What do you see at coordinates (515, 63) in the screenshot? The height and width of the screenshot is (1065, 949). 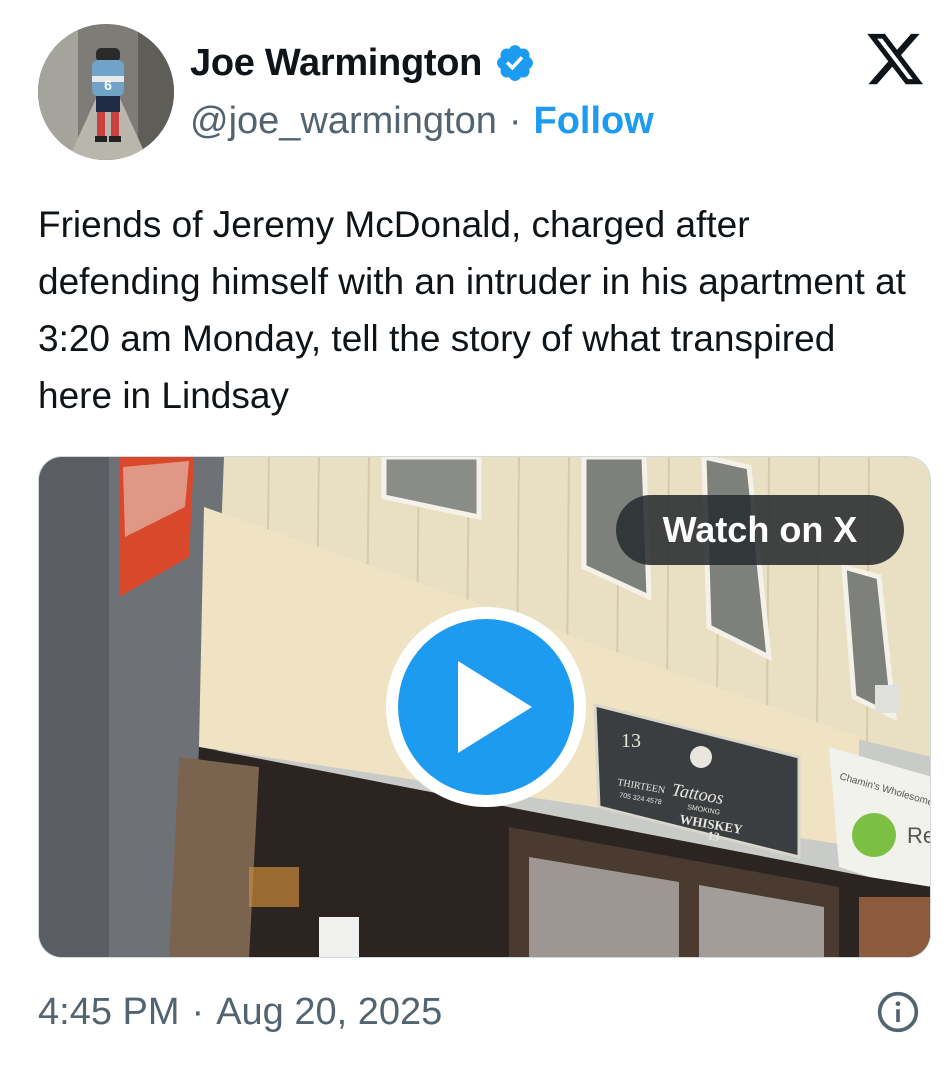 I see `verified-badge-icon` at bounding box center [515, 63].